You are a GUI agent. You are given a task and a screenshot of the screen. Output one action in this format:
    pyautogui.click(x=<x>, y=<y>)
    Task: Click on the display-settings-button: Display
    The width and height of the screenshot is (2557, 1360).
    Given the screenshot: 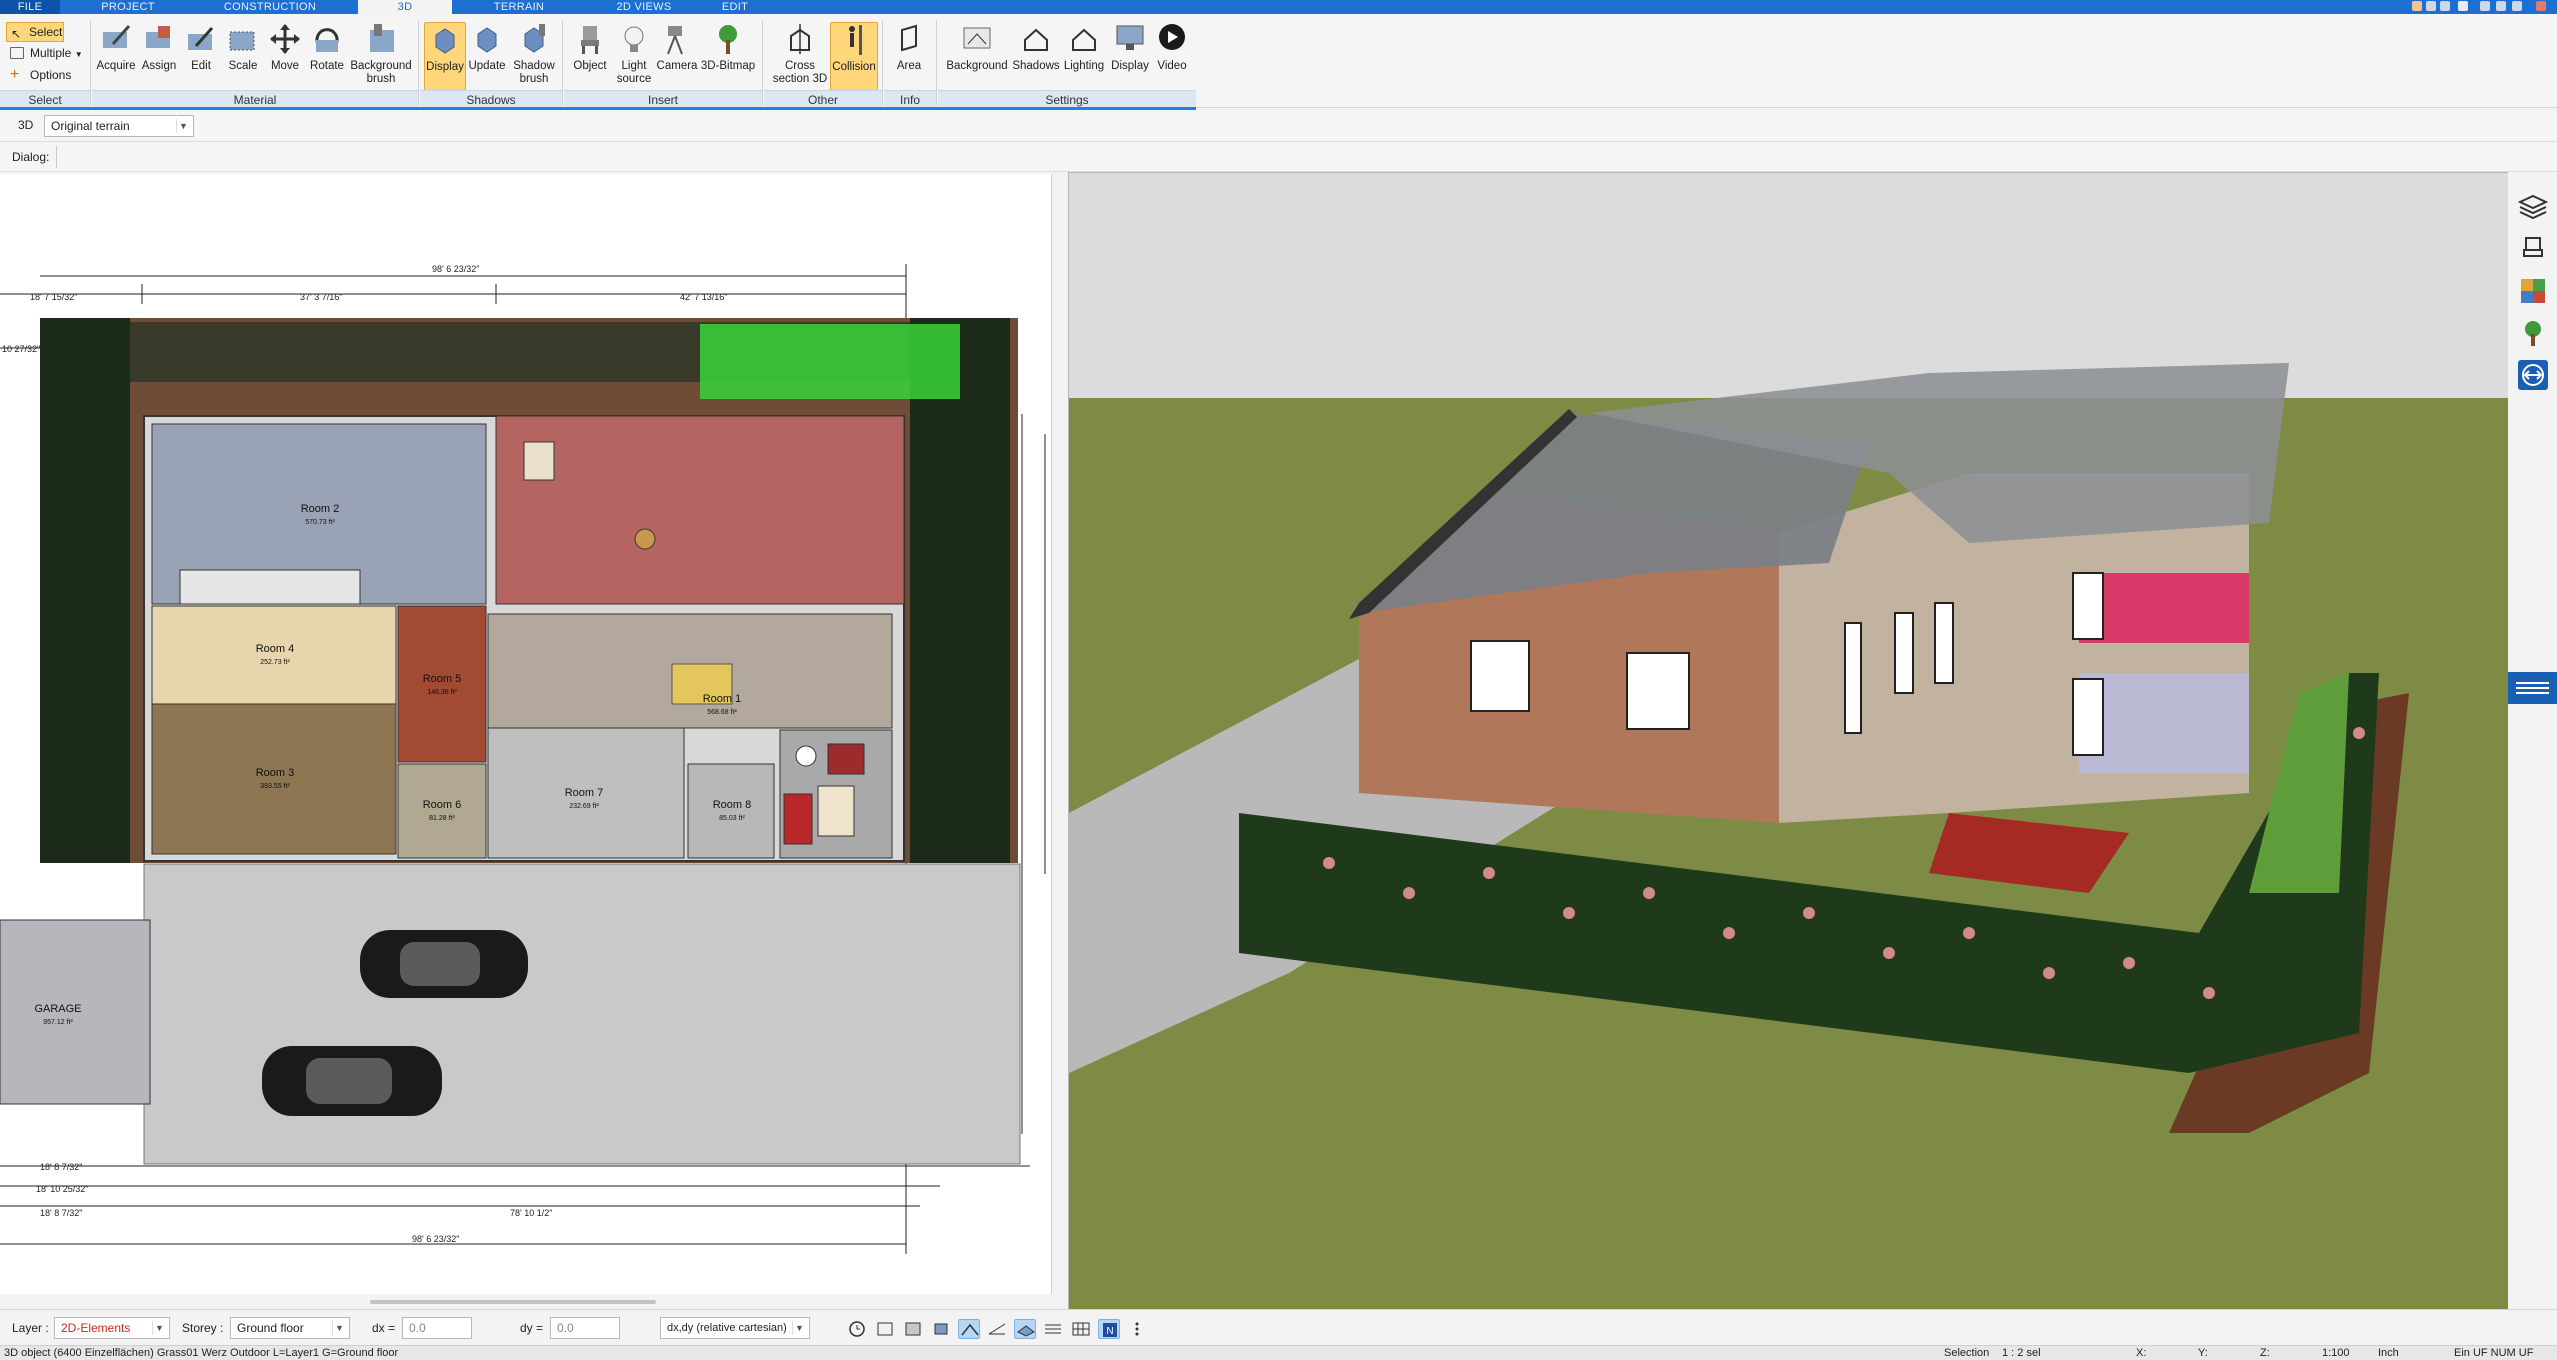 What is the action you would take?
    pyautogui.click(x=1130, y=60)
    